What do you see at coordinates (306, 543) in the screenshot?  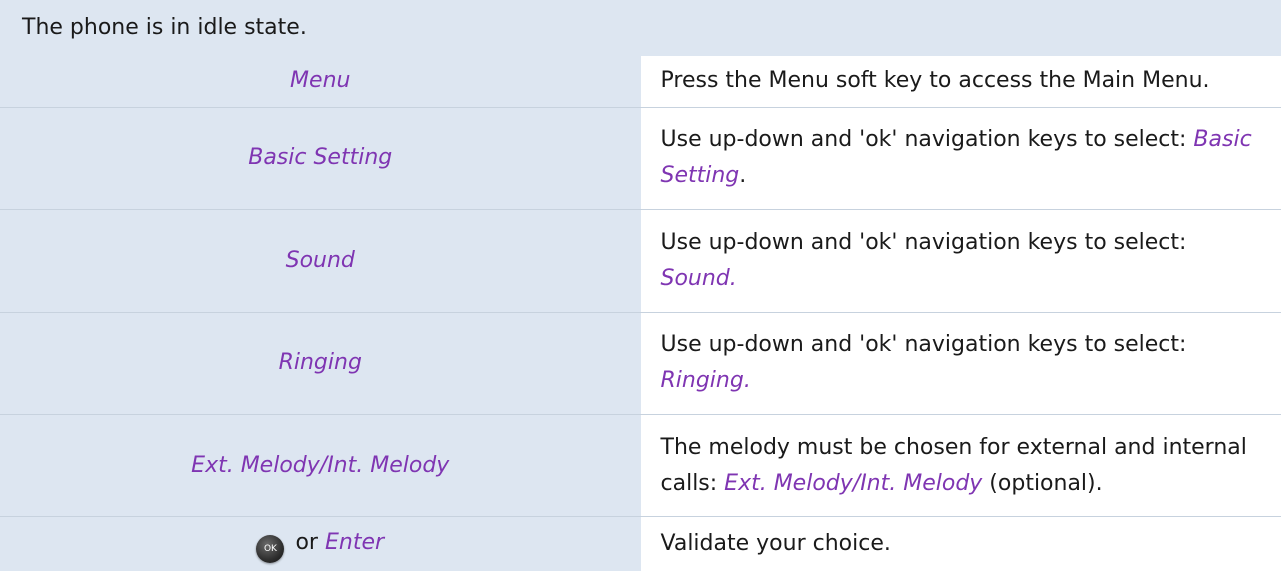 I see `key-or-text: or` at bounding box center [306, 543].